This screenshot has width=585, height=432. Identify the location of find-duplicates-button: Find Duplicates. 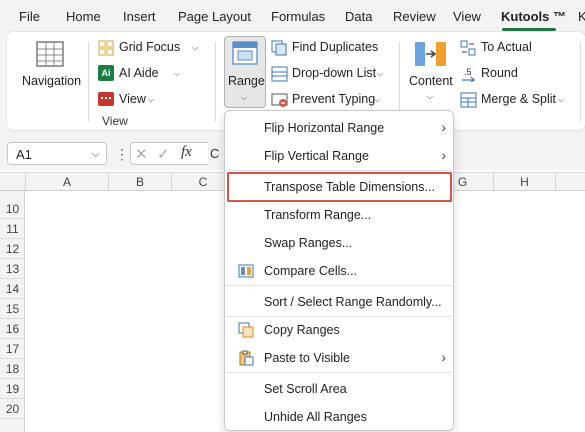
(326, 48).